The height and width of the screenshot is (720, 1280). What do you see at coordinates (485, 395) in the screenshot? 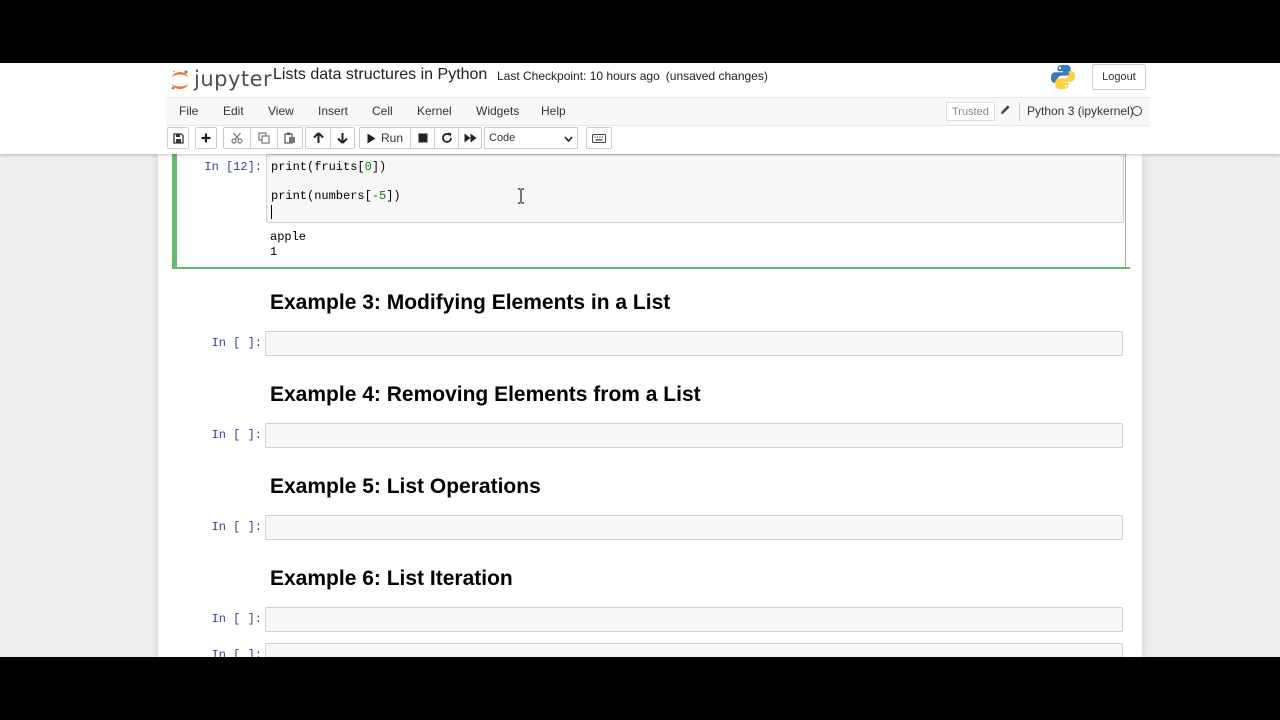
I see `markdown-heading: Example 4: Removing Elements from a List` at bounding box center [485, 395].